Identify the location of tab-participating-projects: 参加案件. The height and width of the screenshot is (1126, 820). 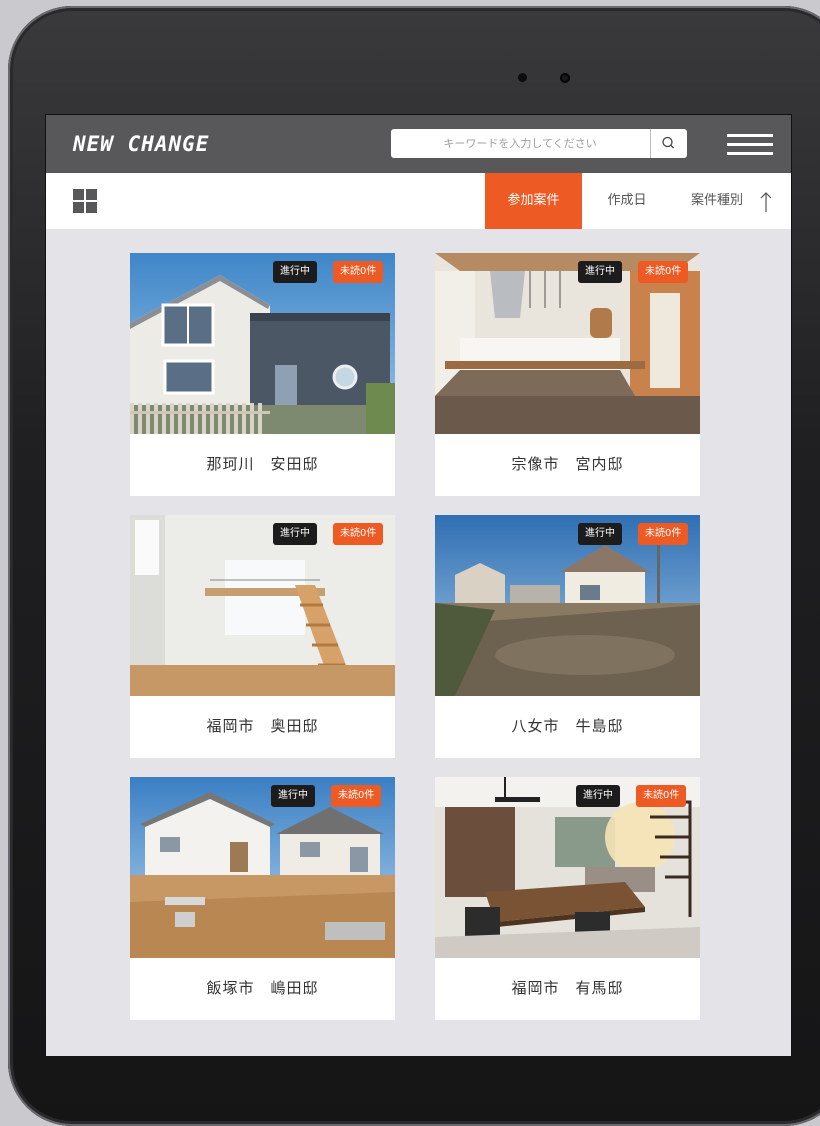
(533, 201).